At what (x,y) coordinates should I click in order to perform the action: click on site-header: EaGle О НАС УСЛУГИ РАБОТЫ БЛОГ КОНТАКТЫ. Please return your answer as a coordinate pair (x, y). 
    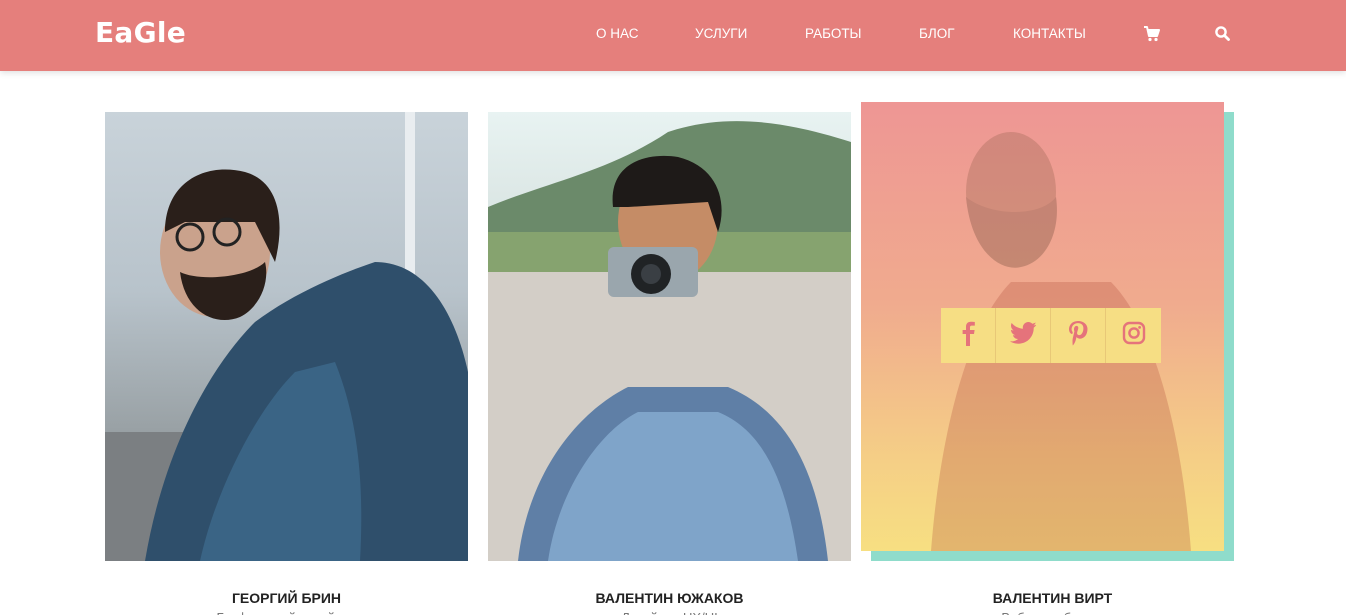
    Looking at the image, I should click on (673, 35).